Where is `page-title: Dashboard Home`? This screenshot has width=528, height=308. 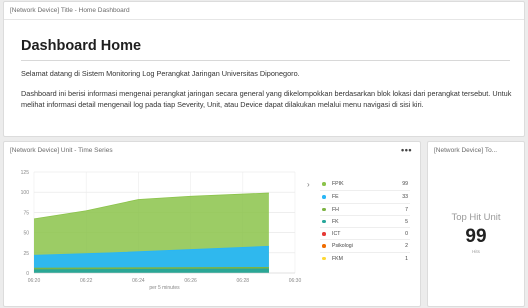 page-title: Dashboard Home is located at coordinates (81, 46).